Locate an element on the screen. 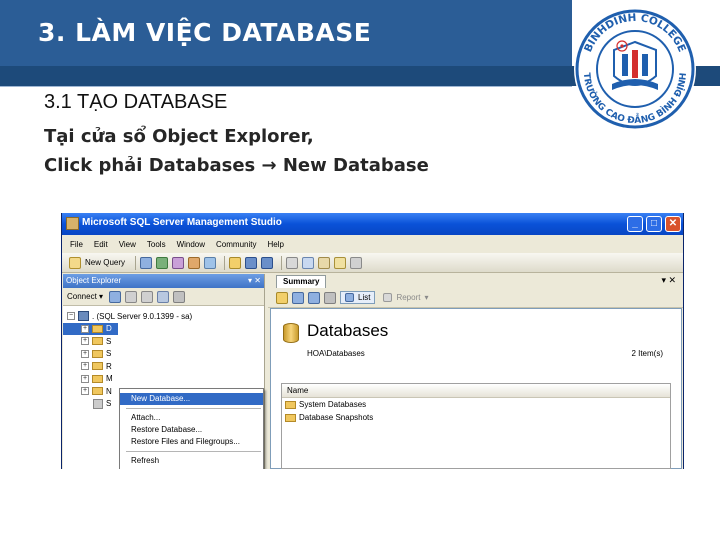 The height and width of the screenshot is (540, 720). agent-icon is located at coordinates (98, 403).